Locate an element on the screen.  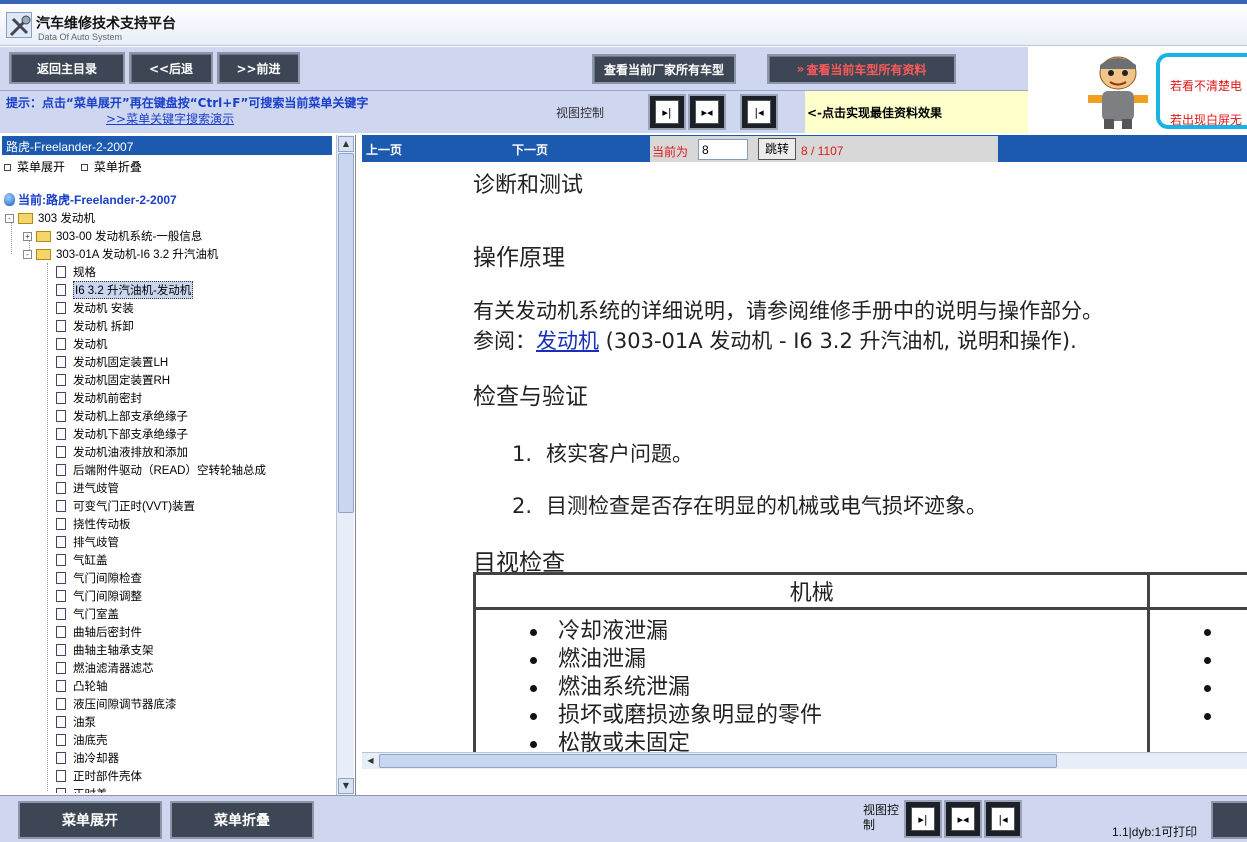
next-page-link: 下一页 is located at coordinates (530, 149).